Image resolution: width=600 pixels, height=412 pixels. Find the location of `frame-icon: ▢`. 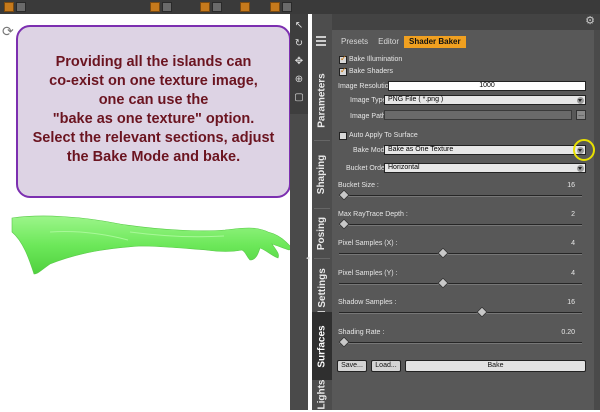

frame-icon: ▢ is located at coordinates (299, 98).